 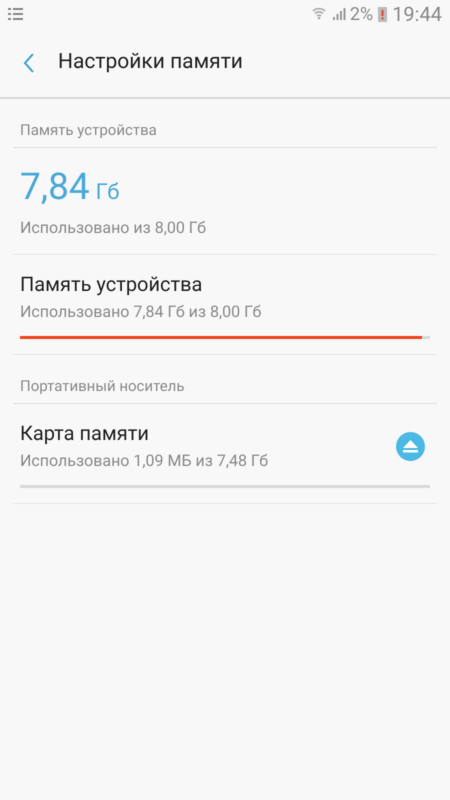 I want to click on eject-button, so click(x=410, y=446).